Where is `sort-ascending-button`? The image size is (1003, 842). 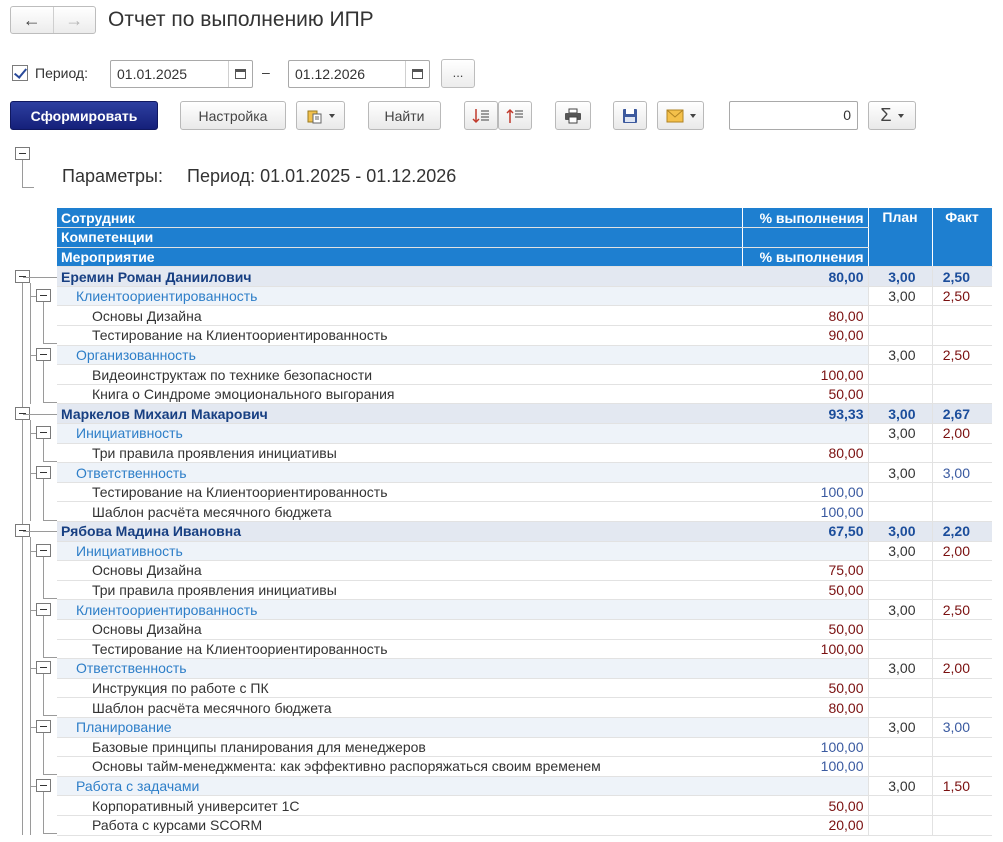 sort-ascending-button is located at coordinates (481, 115).